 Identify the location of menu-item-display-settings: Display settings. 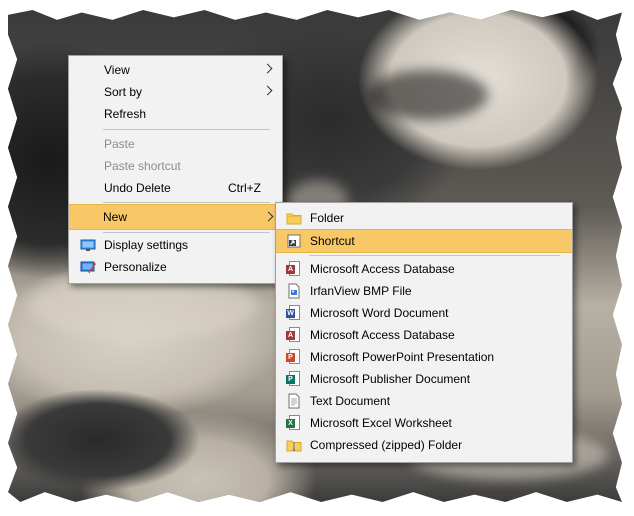
(175, 245).